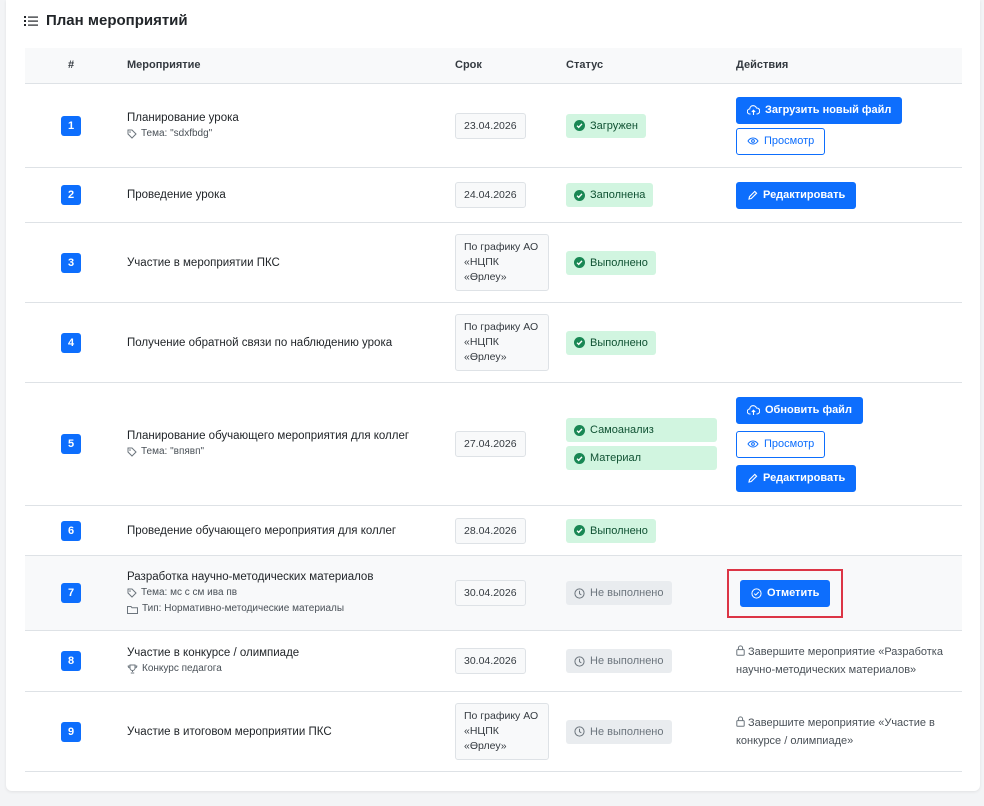  I want to click on status-badge: Заполнена, so click(610, 195).